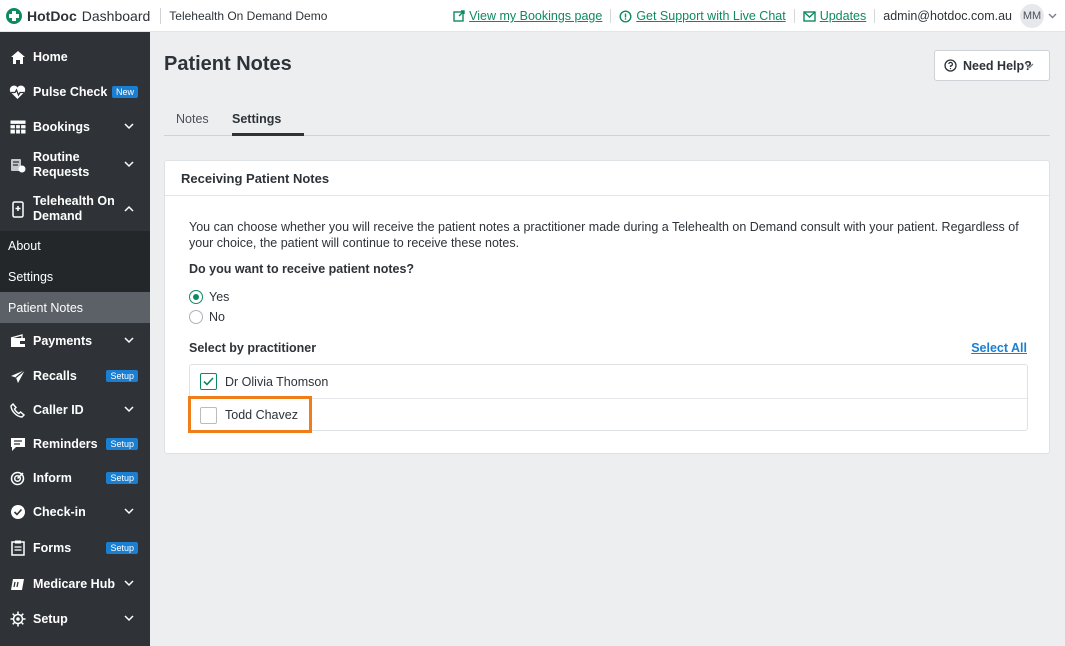  I want to click on sidebar-item-setup: Setup, so click(75, 619).